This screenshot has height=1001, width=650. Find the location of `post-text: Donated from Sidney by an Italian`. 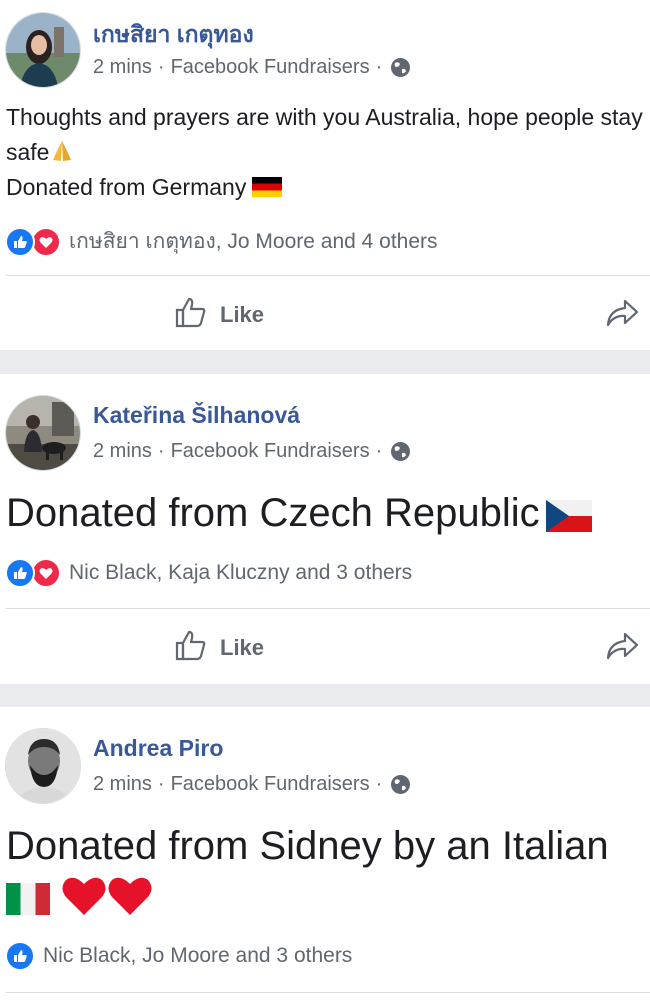

post-text: Donated from Sidney by an Italian is located at coordinates (307, 875).